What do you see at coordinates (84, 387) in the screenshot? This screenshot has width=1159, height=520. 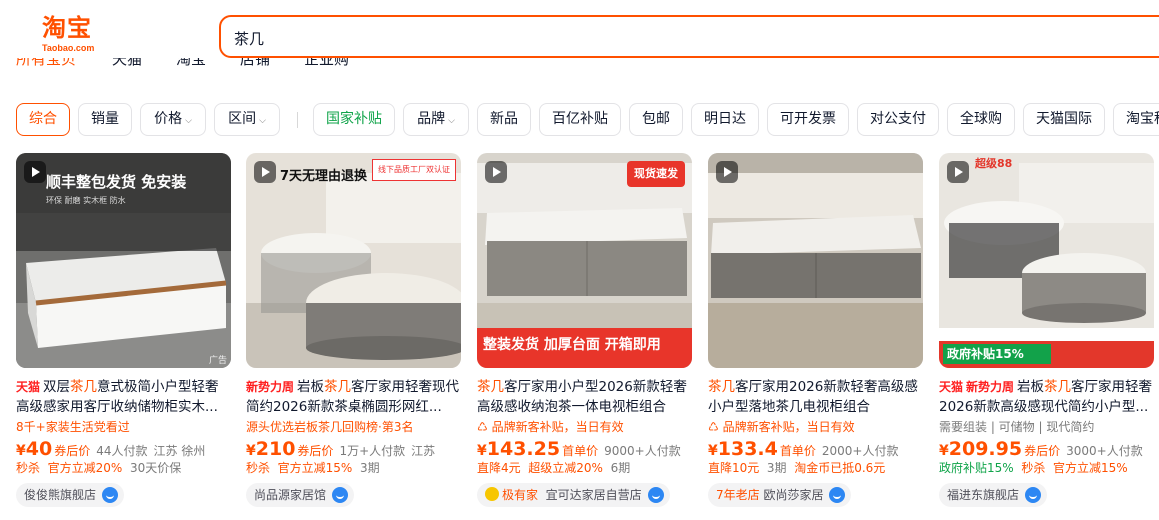 I see `title-keyword: 茶几` at bounding box center [84, 387].